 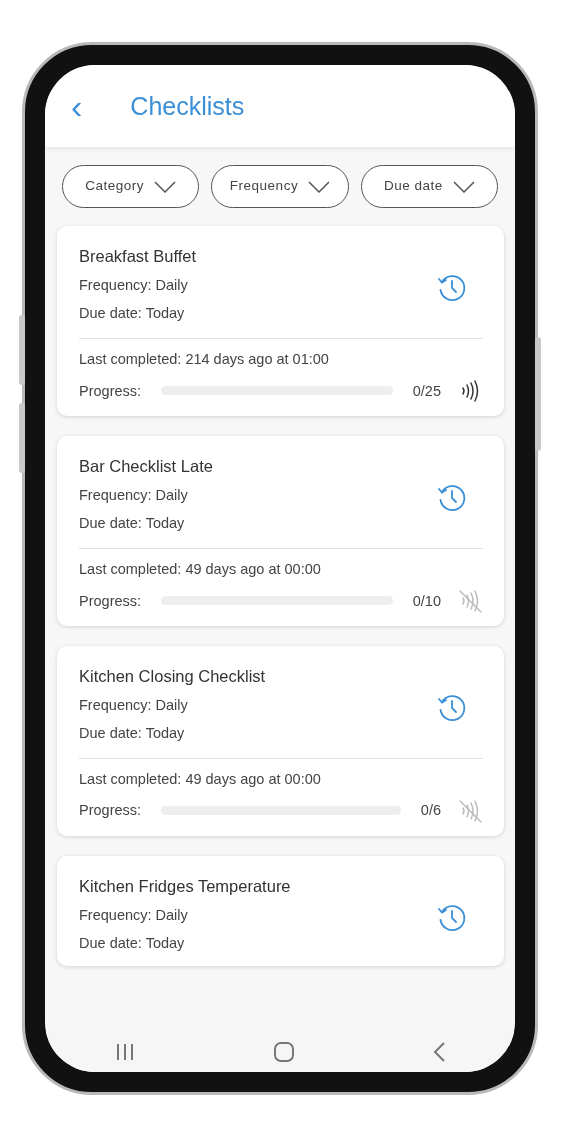 I want to click on progress-count: 0/25, so click(x=426, y=391).